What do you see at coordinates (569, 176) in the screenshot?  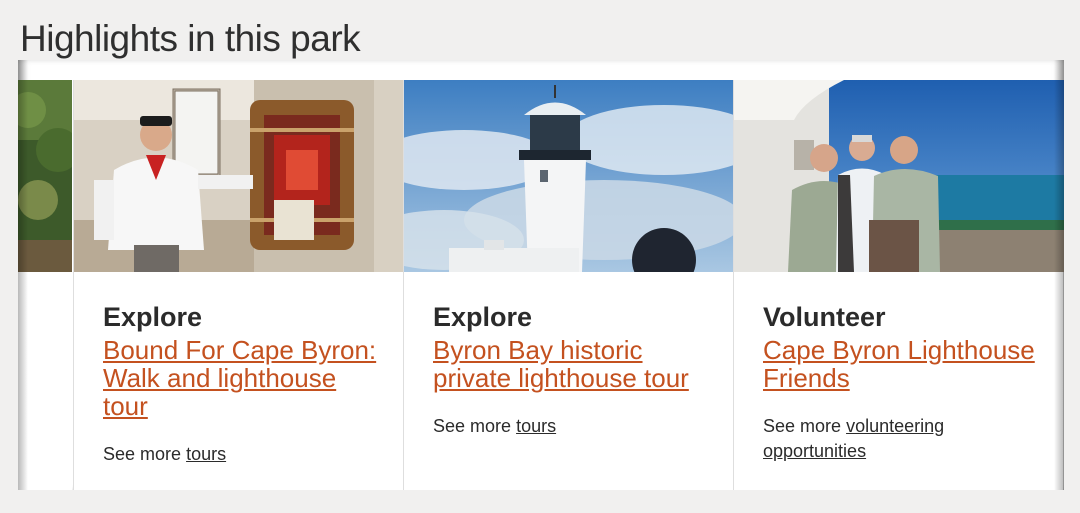 I see `card-image-lighthouse-tower` at bounding box center [569, 176].